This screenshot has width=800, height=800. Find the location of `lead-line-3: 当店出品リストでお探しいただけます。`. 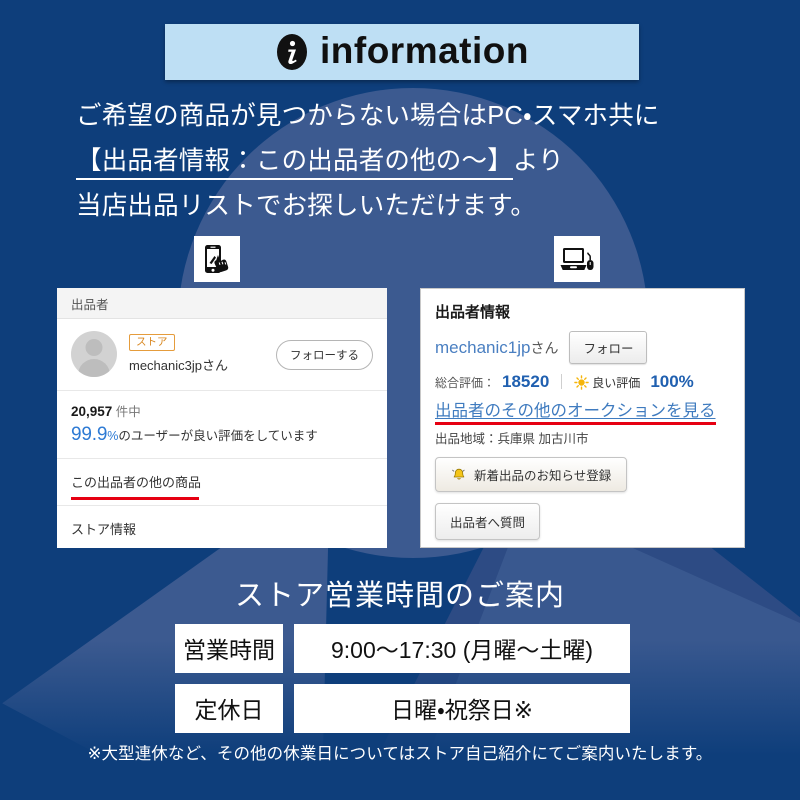

lead-line-3: 当店出品リストでお探しいただけます。 is located at coordinates (306, 206).